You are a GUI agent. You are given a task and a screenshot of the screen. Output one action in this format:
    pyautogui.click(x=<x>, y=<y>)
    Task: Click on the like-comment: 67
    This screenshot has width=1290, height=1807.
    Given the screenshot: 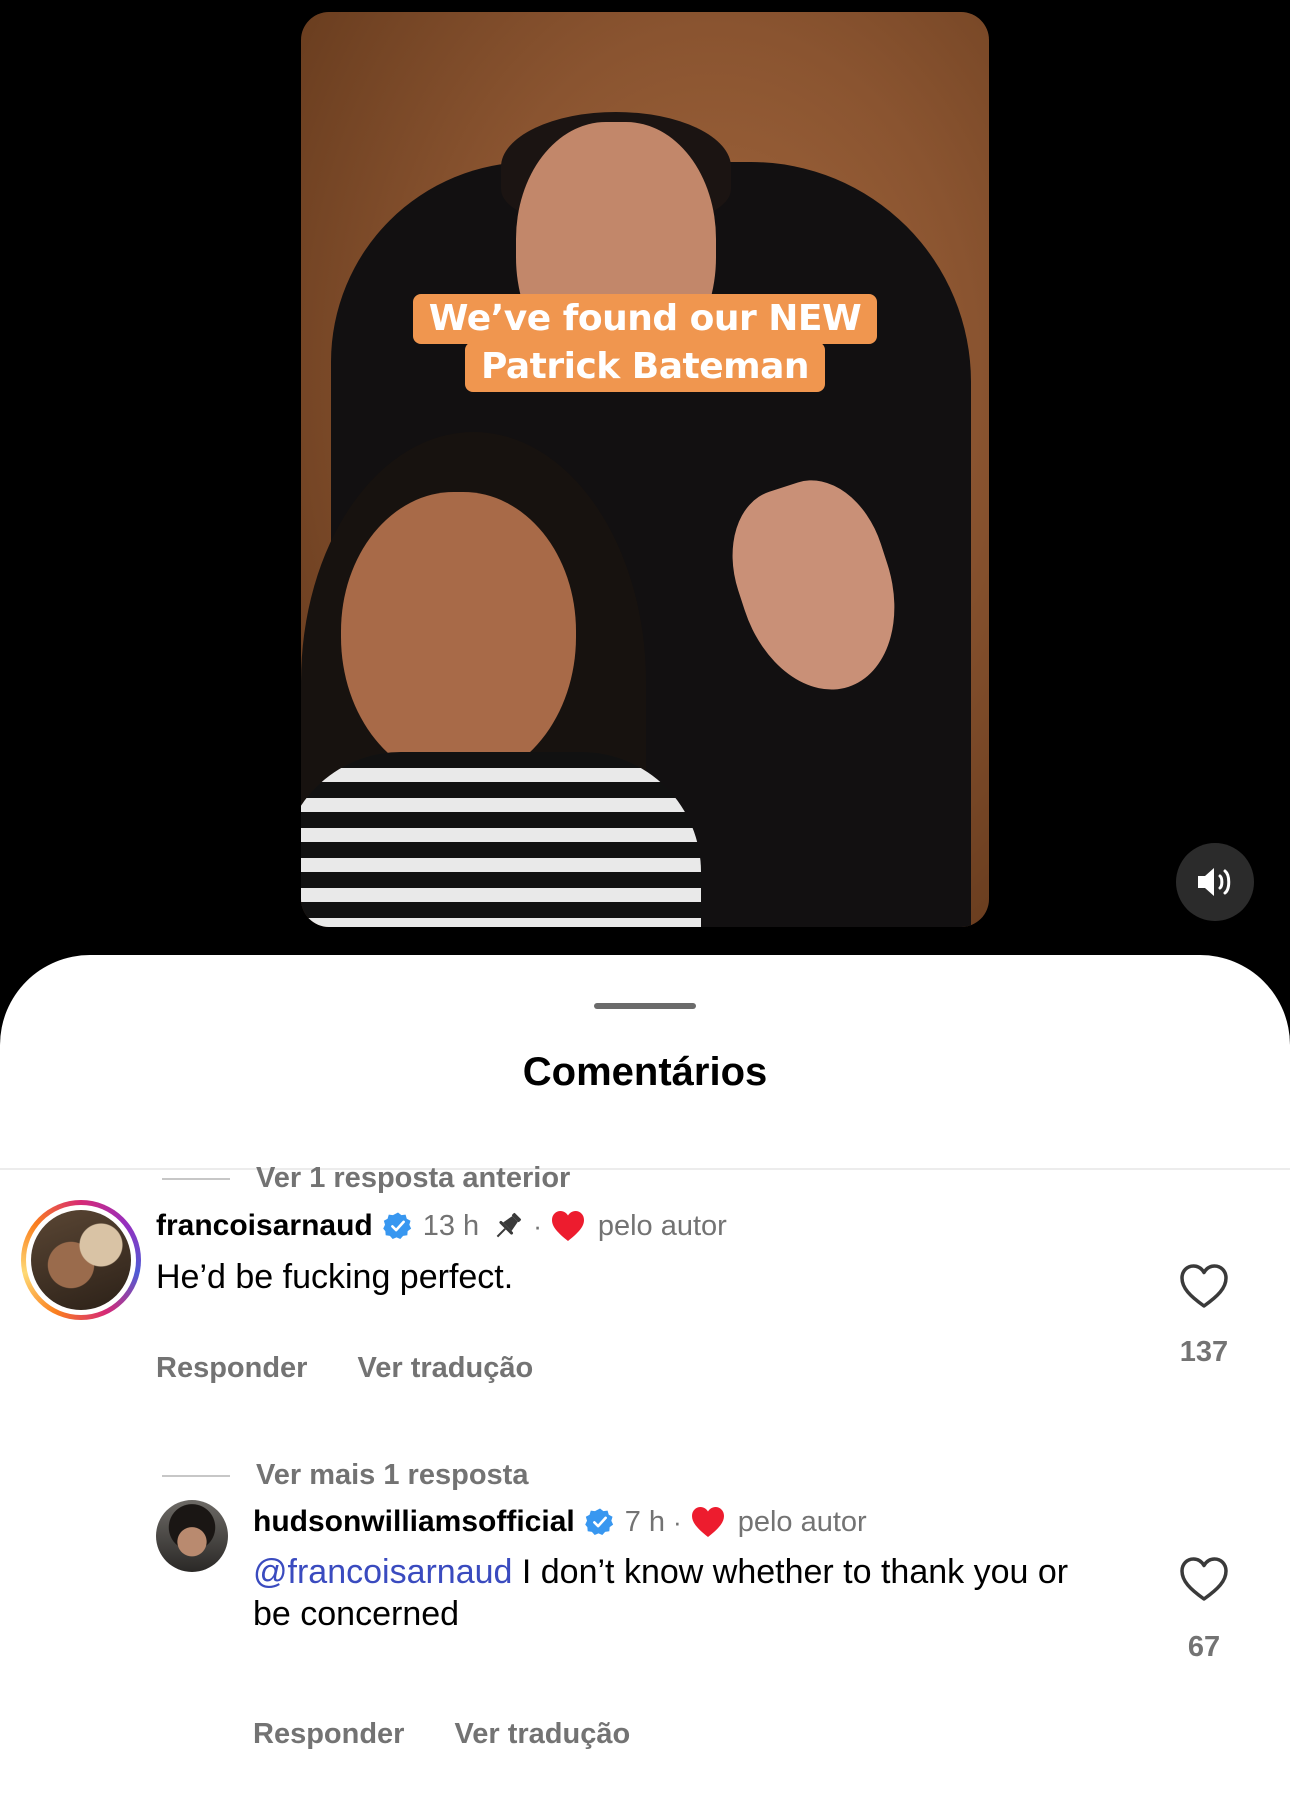 What is the action you would take?
    pyautogui.click(x=1204, y=1609)
    